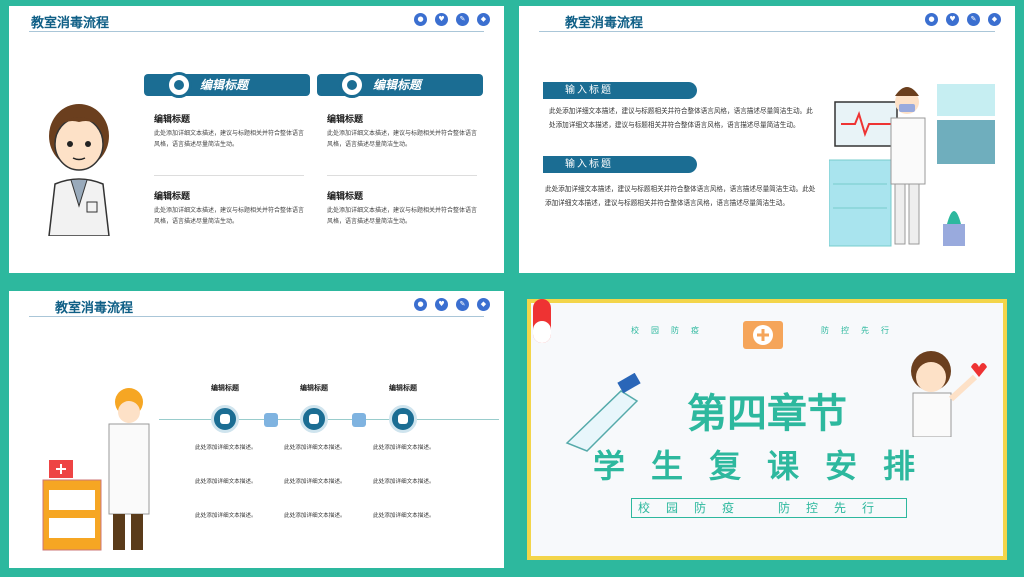 The height and width of the screenshot is (577, 1024). Describe the element at coordinates (912, 165) in the screenshot. I see `doctor-ward-illustration` at that location.